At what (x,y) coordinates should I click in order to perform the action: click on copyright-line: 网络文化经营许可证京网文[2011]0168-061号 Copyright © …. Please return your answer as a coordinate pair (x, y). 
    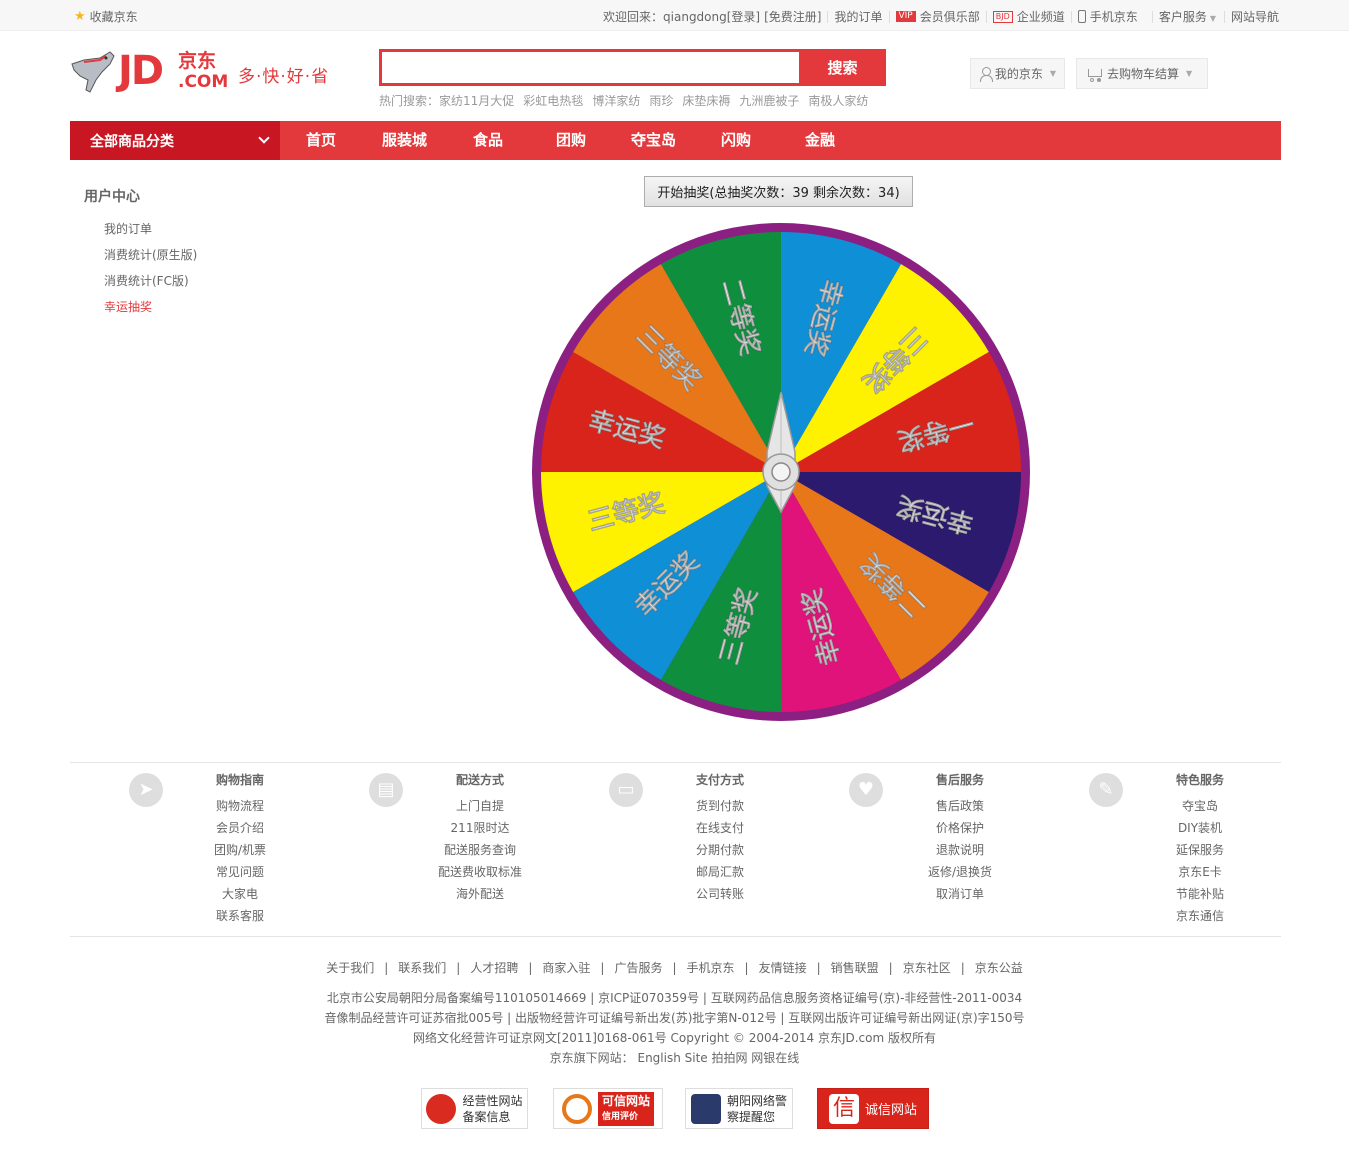
    Looking at the image, I should click on (674, 1038).